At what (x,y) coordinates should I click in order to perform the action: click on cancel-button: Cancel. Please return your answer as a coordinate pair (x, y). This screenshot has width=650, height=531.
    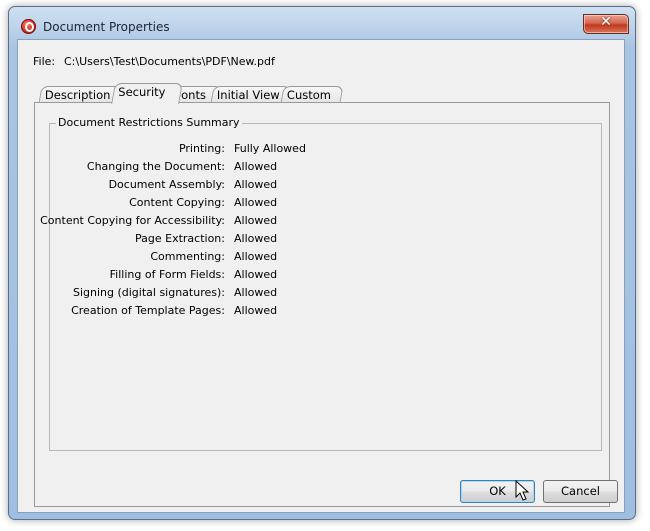
    Looking at the image, I should click on (580, 491).